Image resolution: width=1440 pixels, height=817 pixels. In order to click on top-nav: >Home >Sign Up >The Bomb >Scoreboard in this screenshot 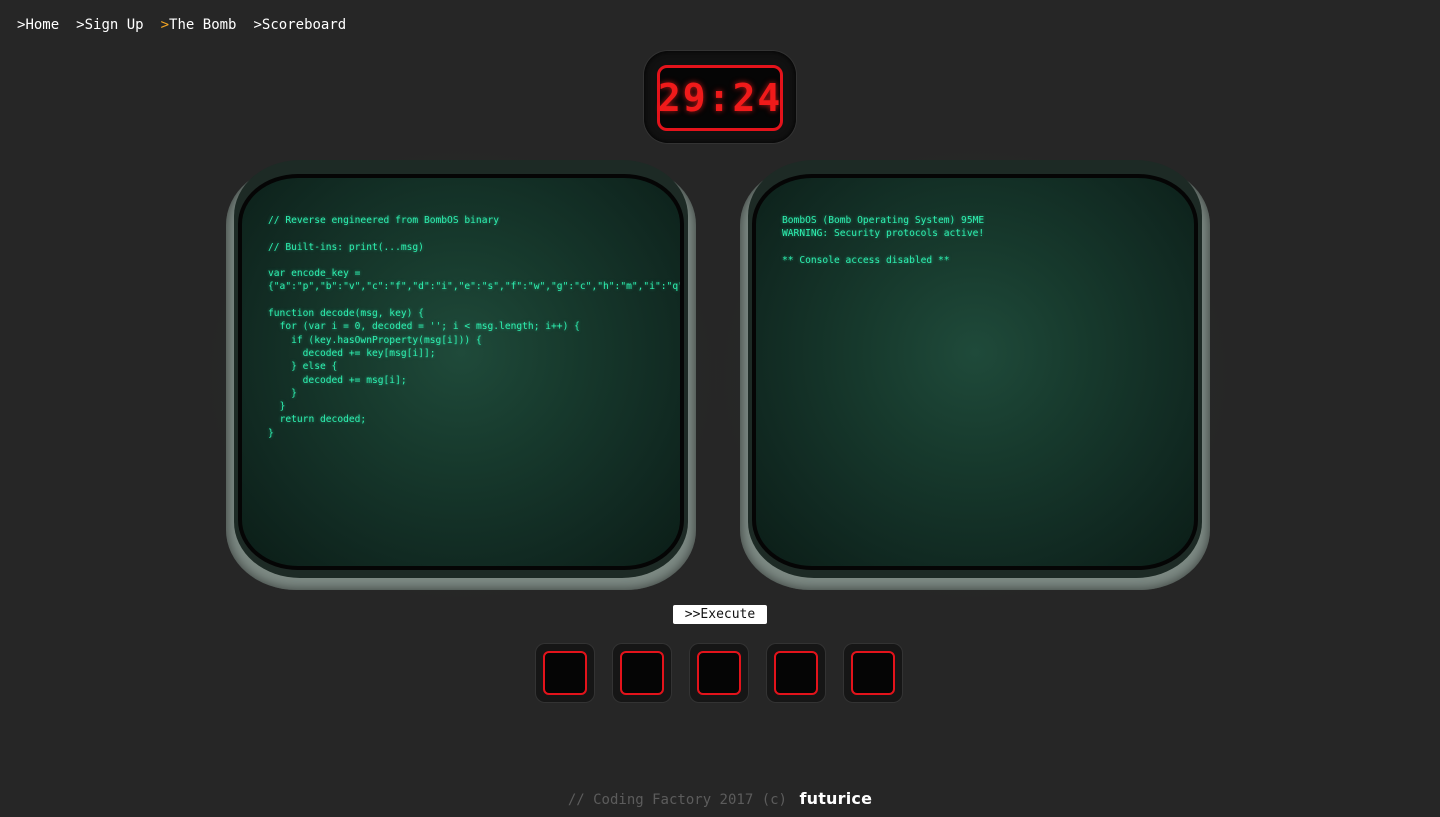, I will do `click(181, 25)`.